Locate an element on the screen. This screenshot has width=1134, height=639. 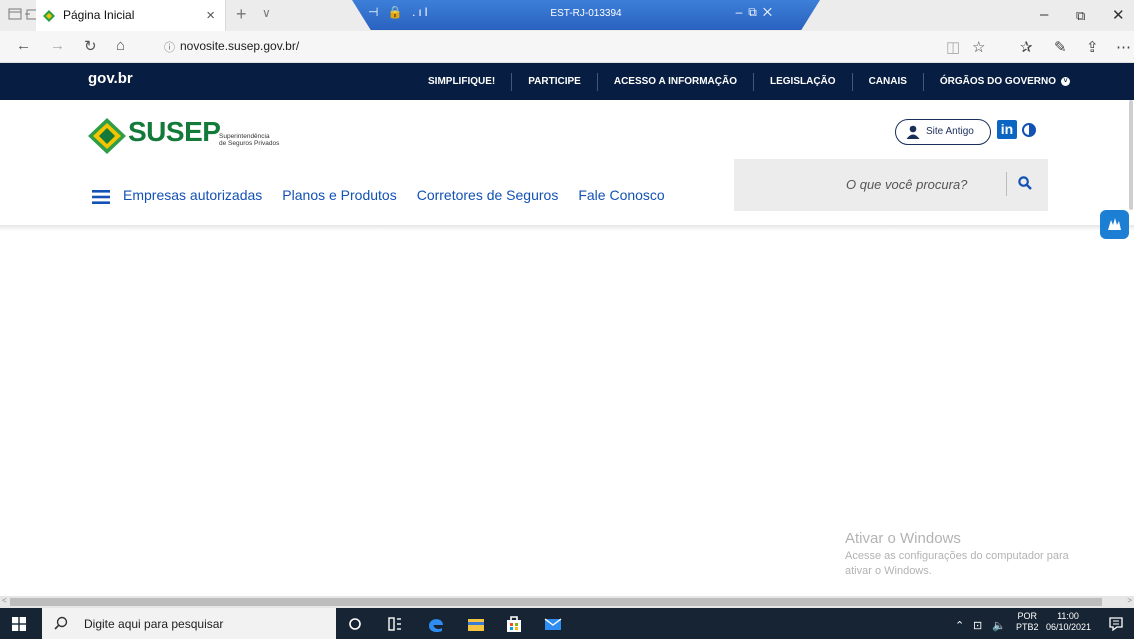
remote-session-bar: ⊣ 🔒 .ıl EST-RJ-013394 –⧉✕ is located at coordinates (586, 15).